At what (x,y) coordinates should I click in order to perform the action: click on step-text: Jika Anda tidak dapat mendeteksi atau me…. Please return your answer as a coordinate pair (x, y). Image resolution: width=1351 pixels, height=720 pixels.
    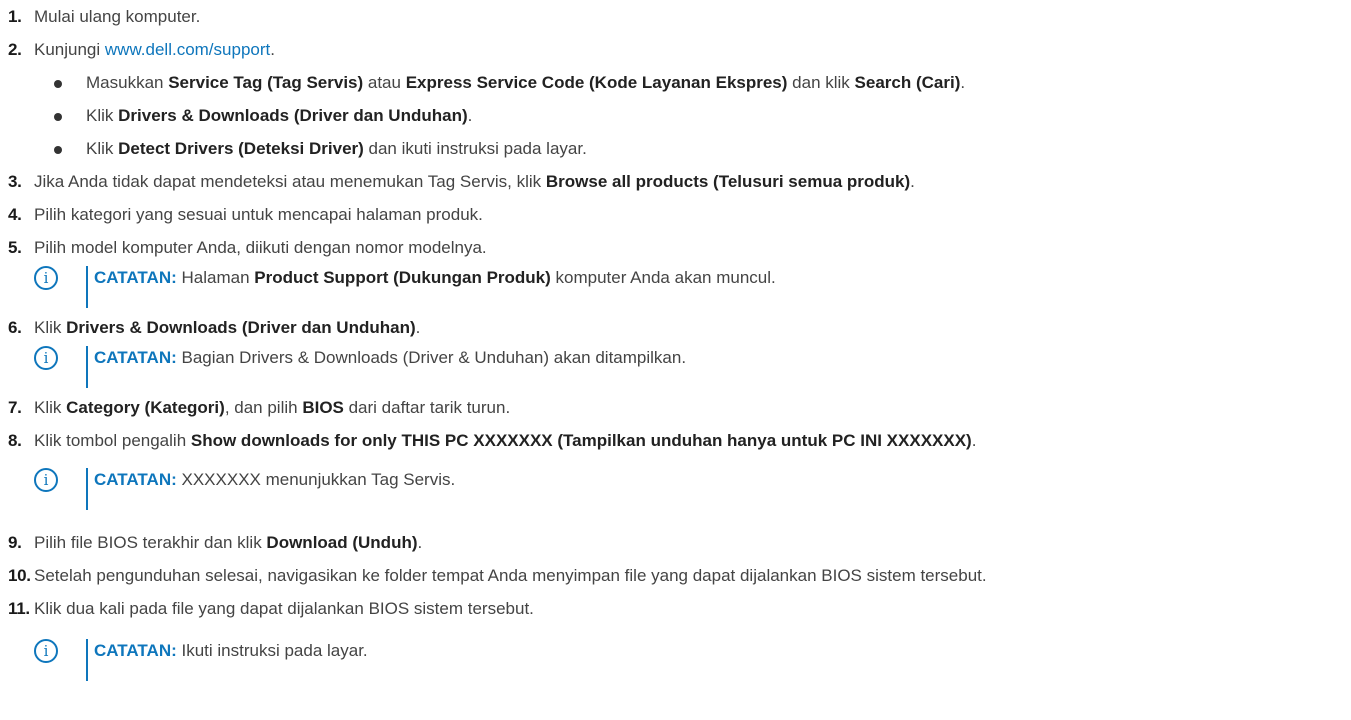
    Looking at the image, I should click on (474, 181).